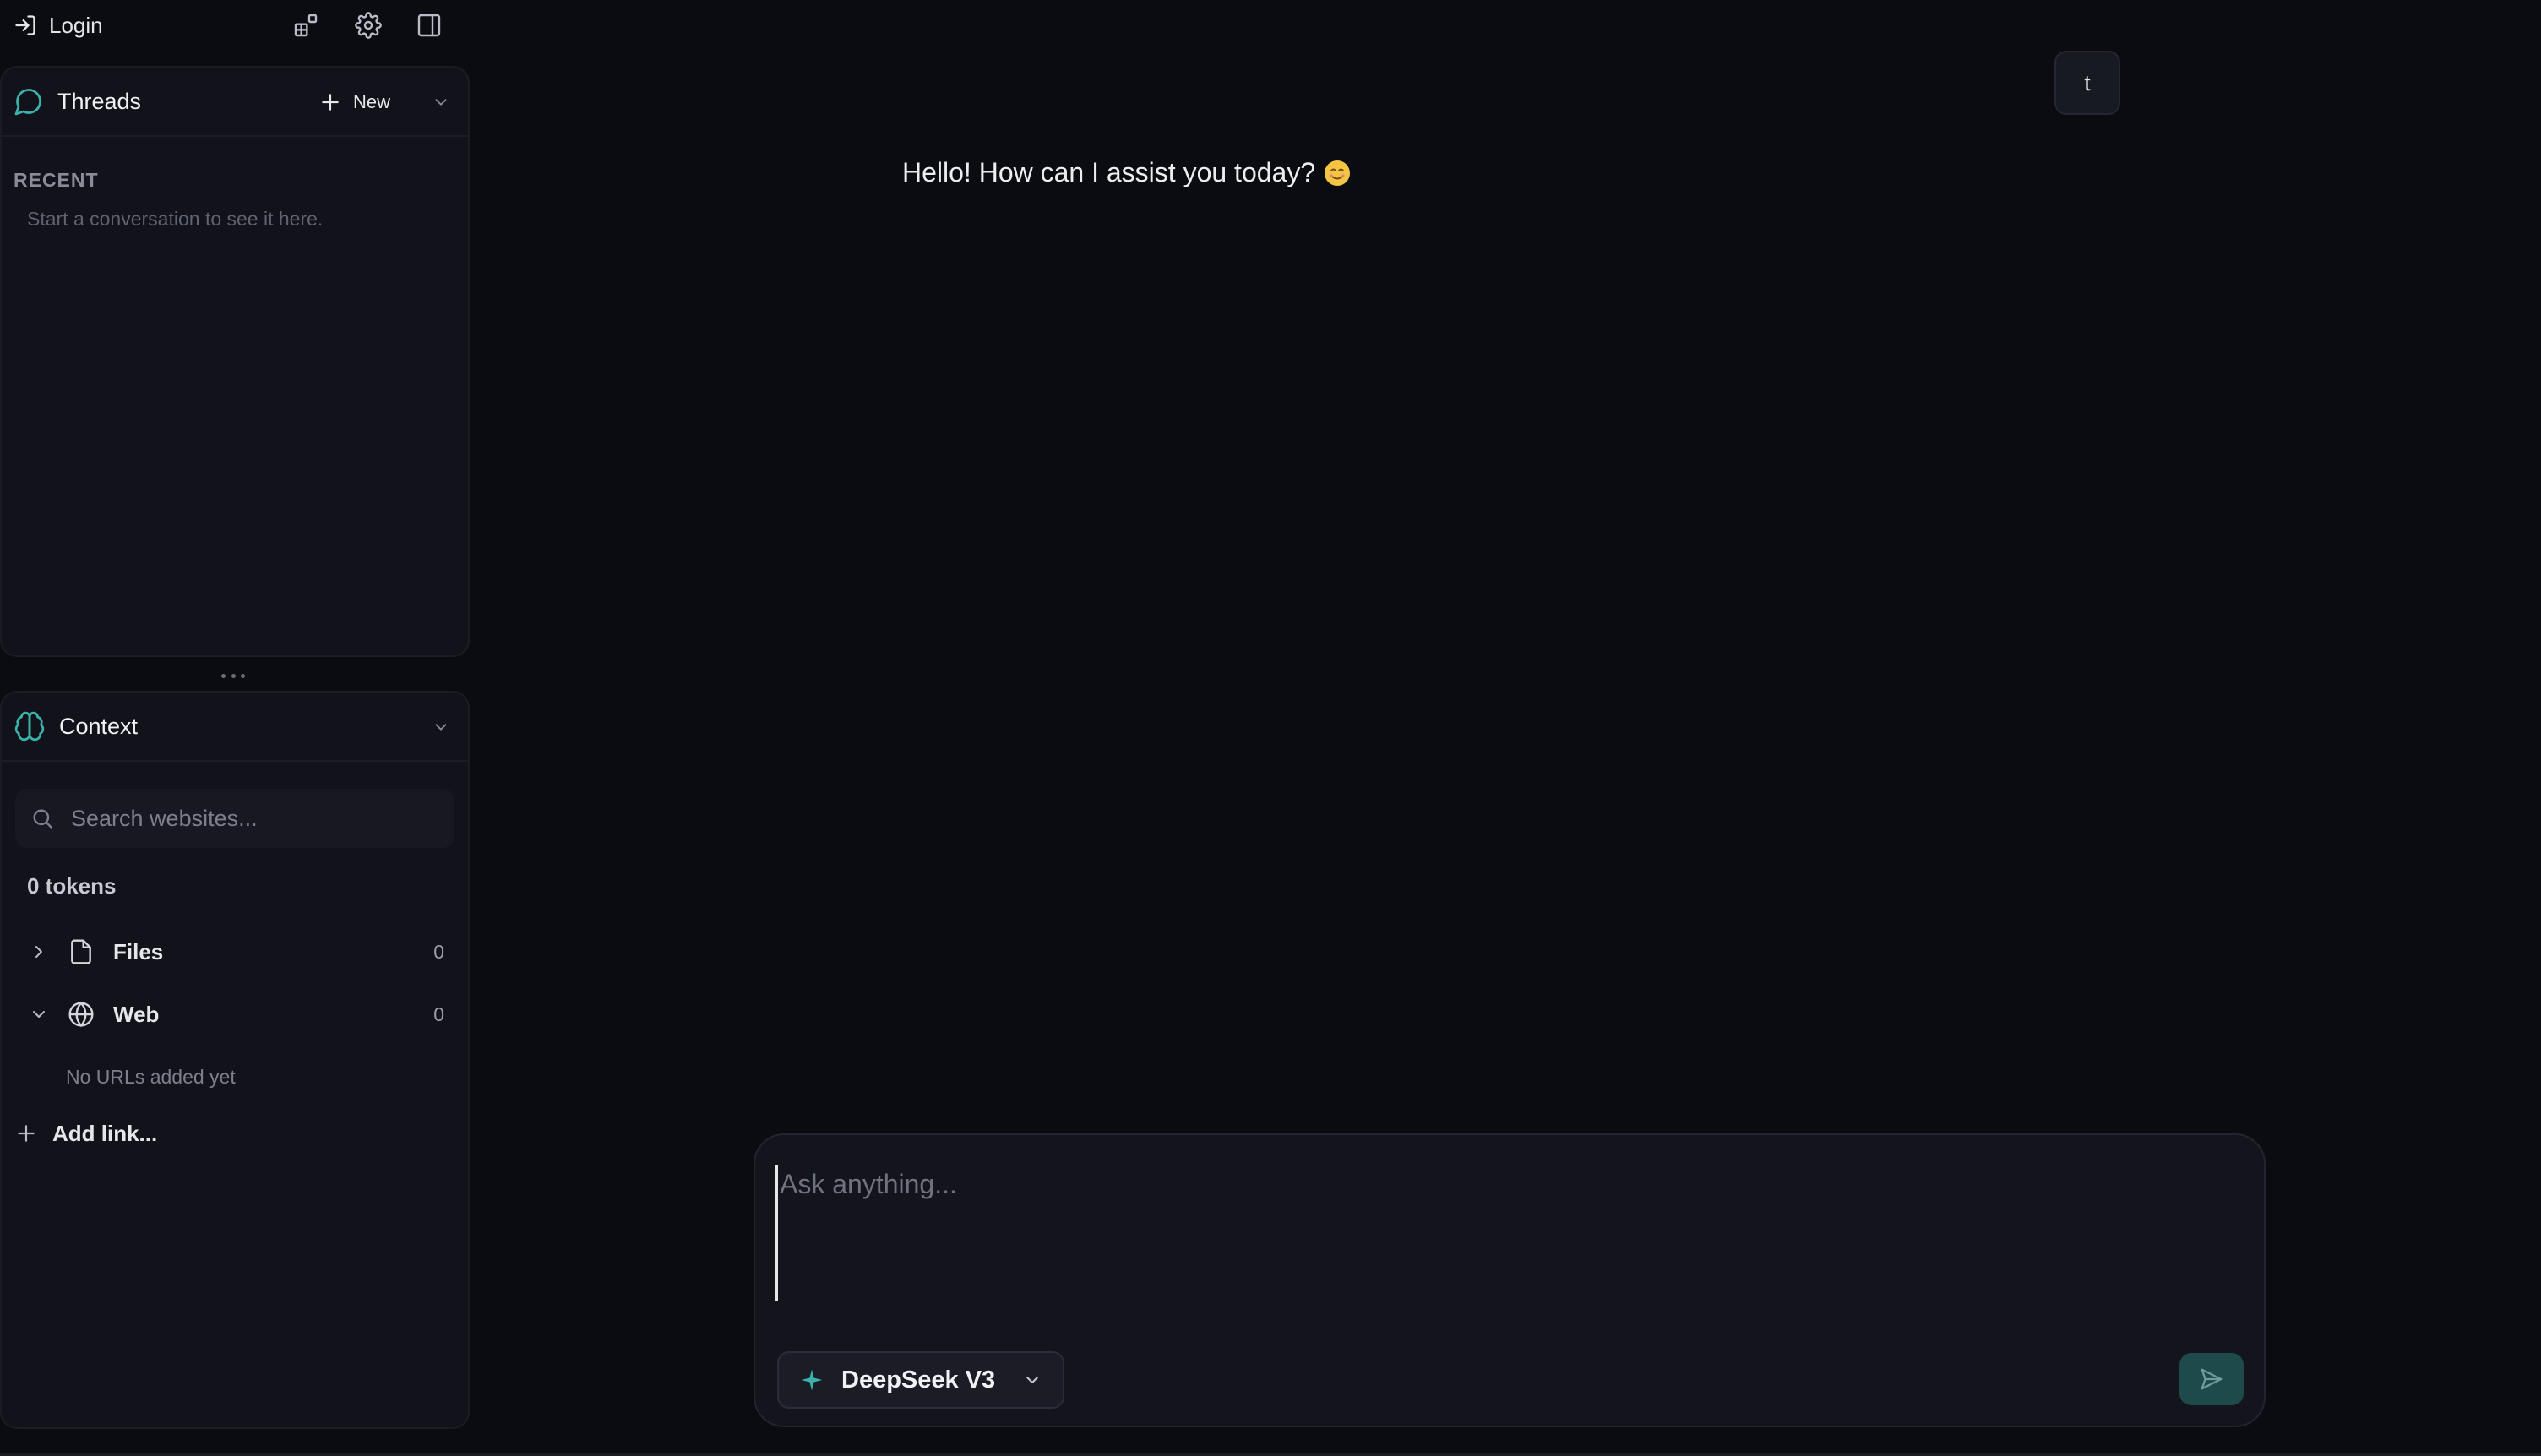  What do you see at coordinates (56, 180) in the screenshot?
I see `recent-heading: RECENT` at bounding box center [56, 180].